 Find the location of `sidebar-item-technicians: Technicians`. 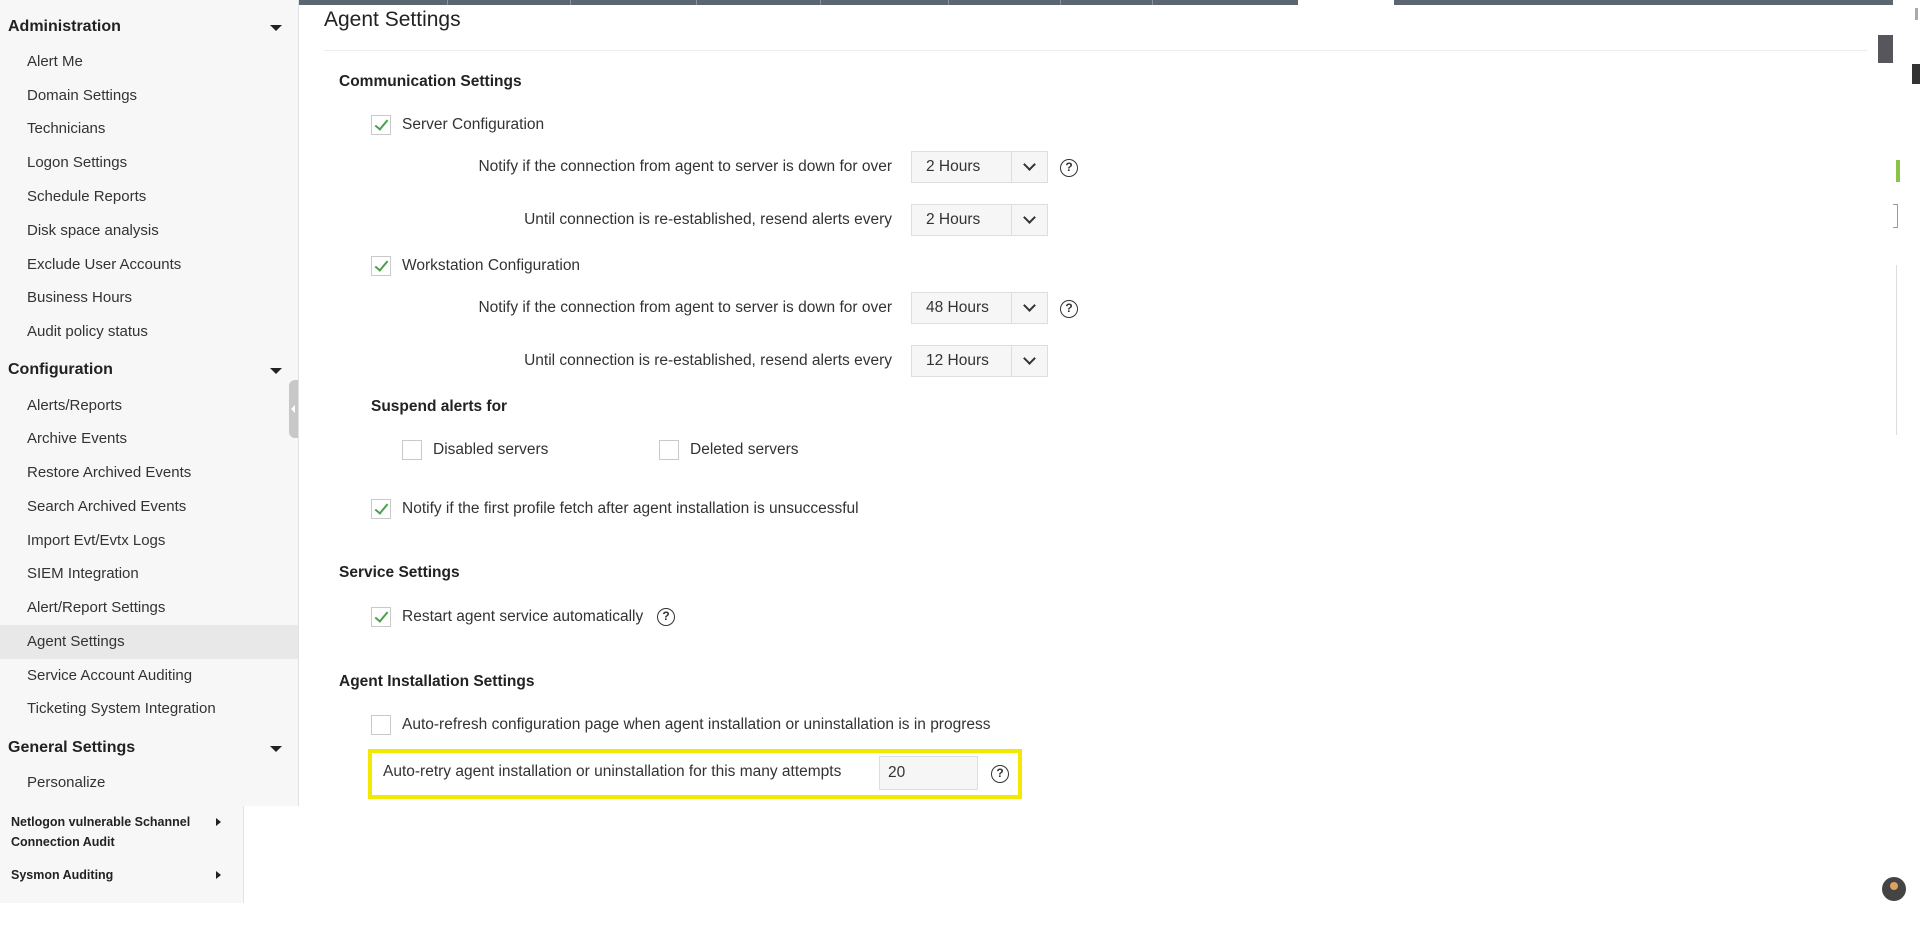

sidebar-item-technicians: Technicians is located at coordinates (149, 129).